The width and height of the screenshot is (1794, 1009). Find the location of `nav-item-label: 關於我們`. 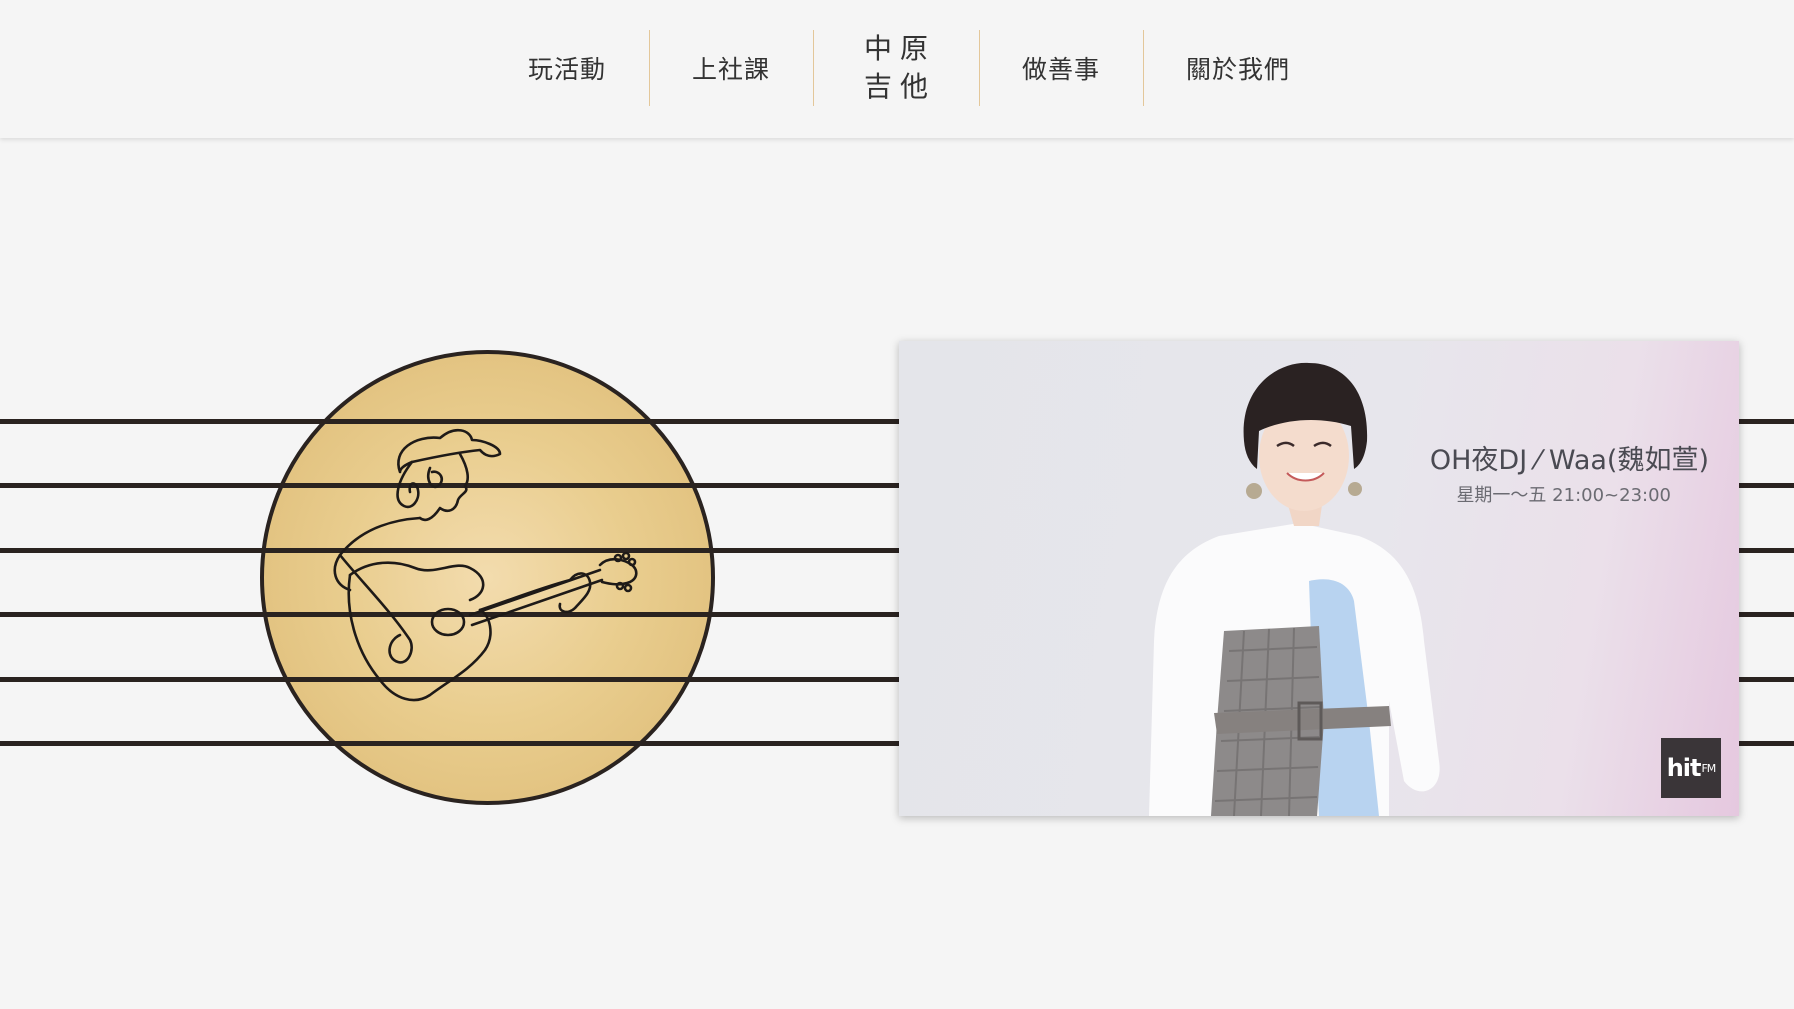

nav-item-label: 關於我們 is located at coordinates (1237, 69).